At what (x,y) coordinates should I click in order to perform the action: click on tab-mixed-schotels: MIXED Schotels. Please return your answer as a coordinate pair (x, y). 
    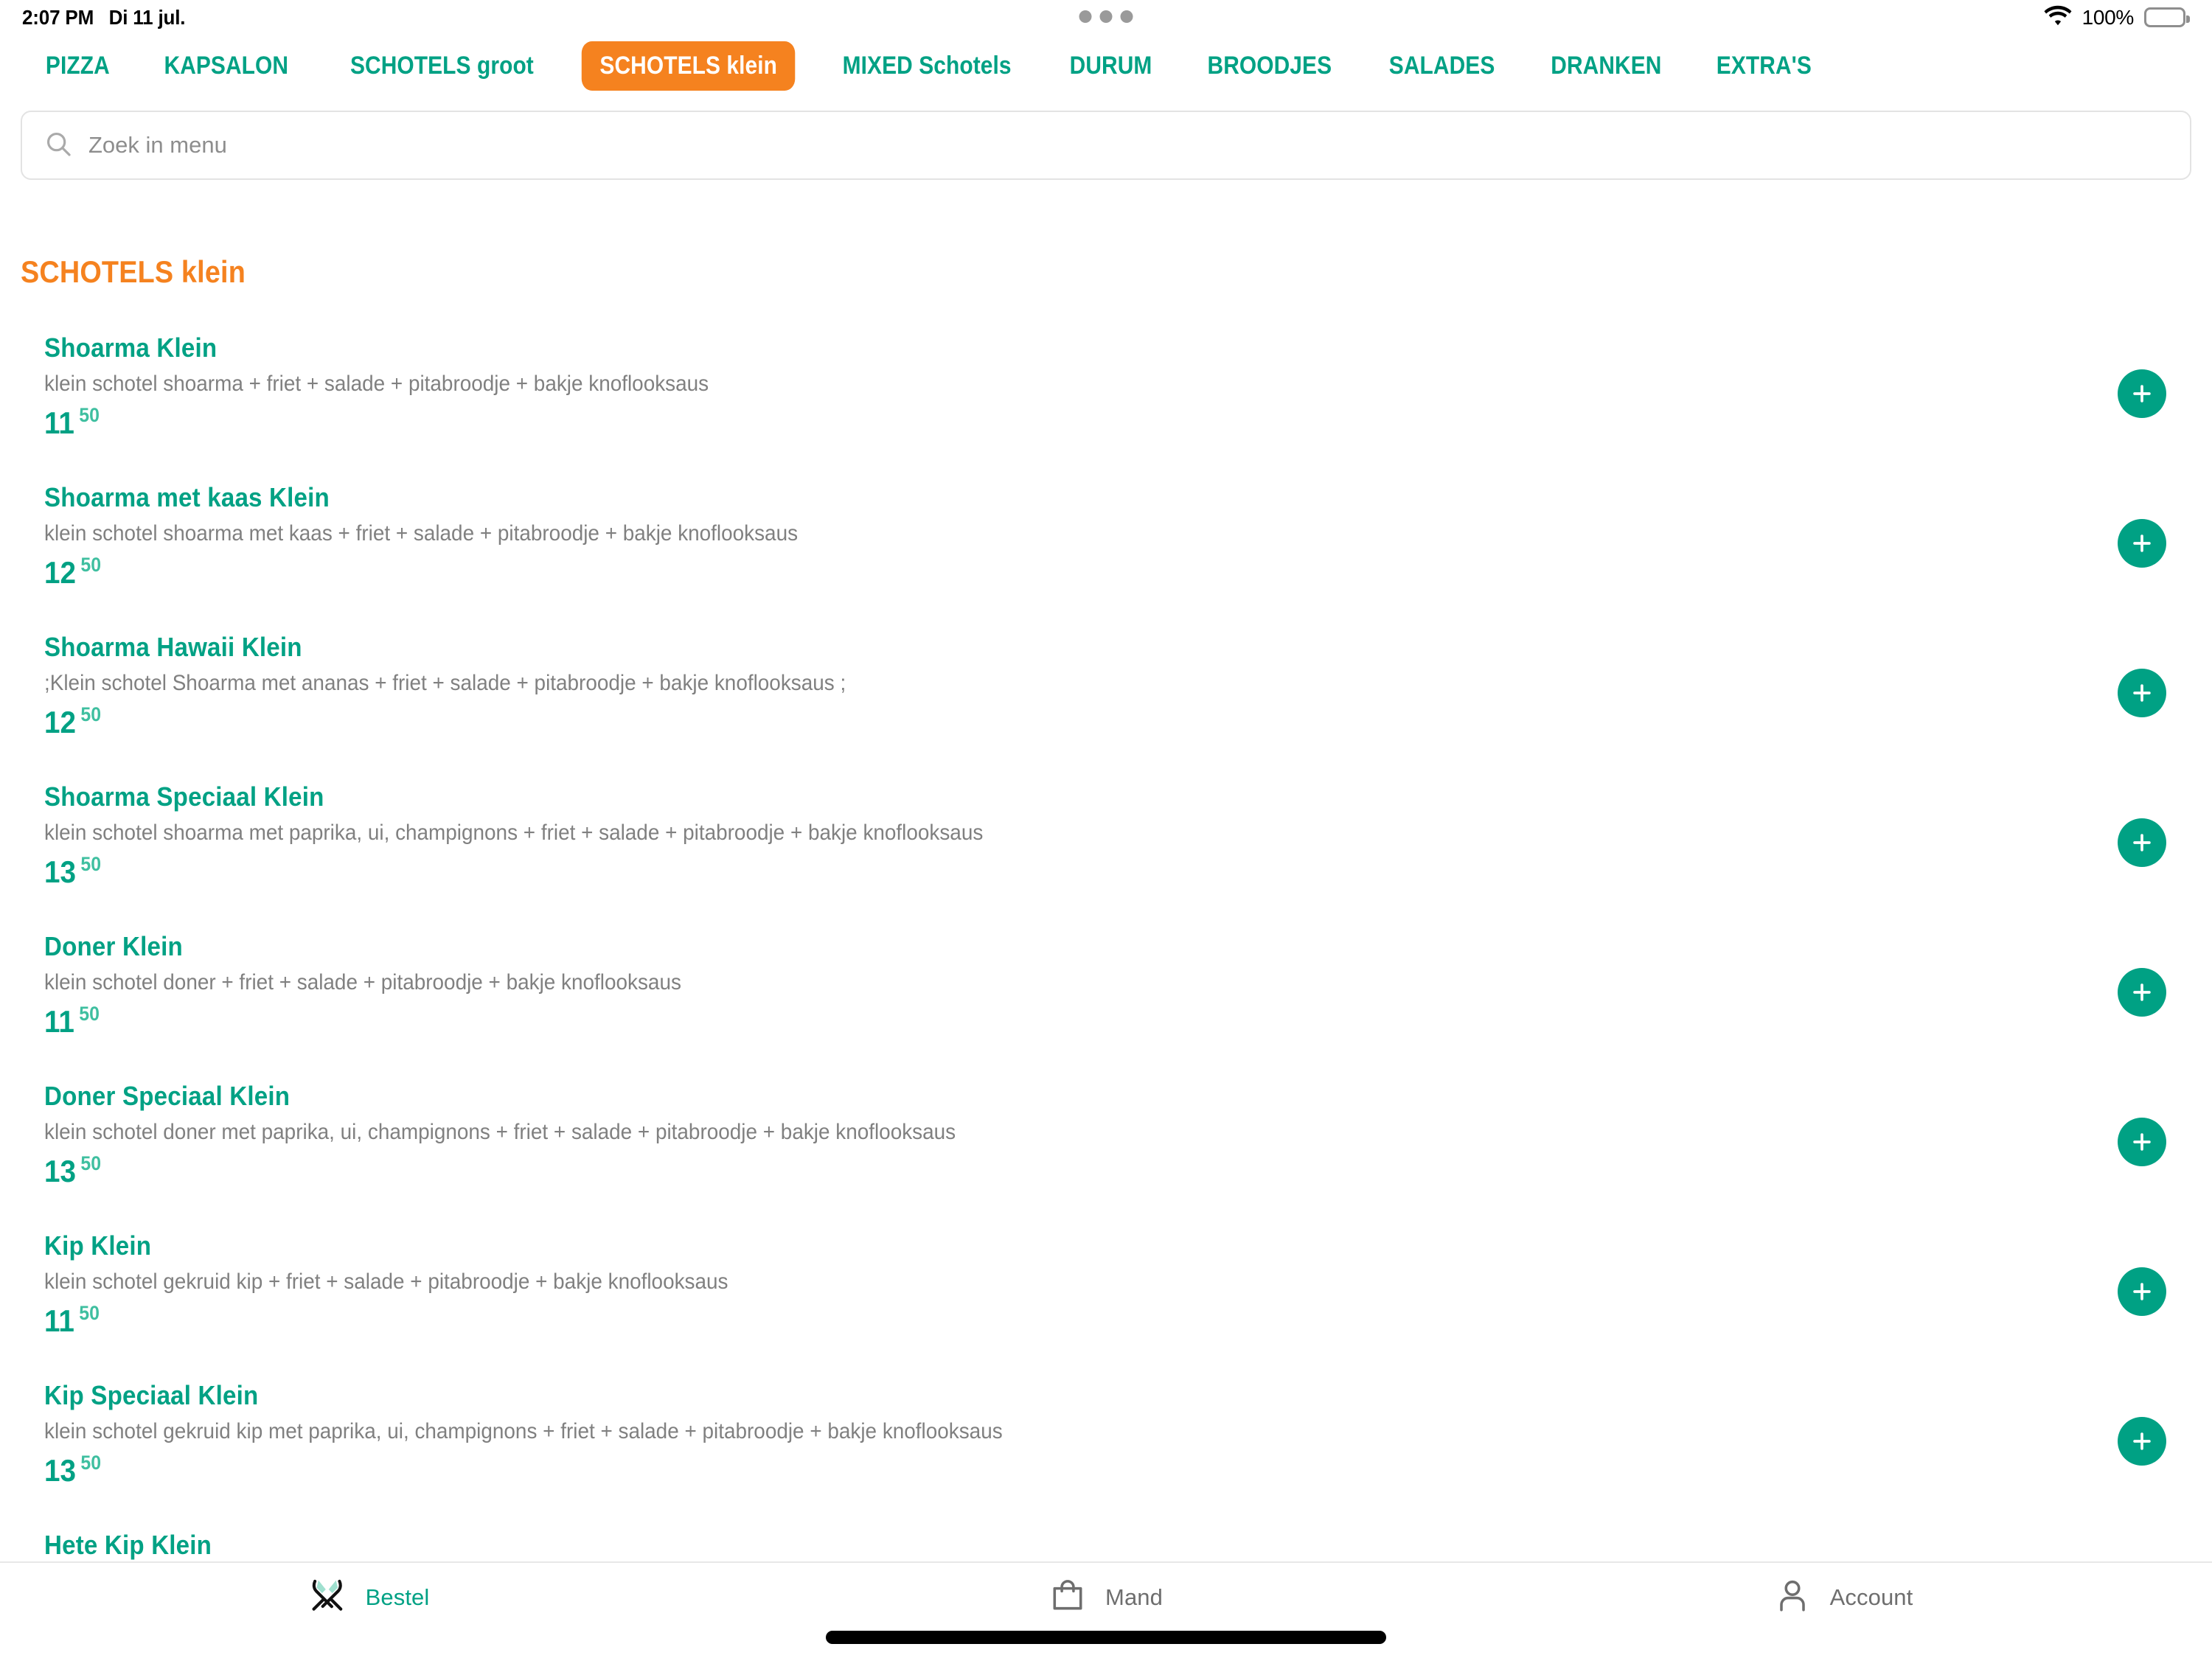
    Looking at the image, I should click on (926, 66).